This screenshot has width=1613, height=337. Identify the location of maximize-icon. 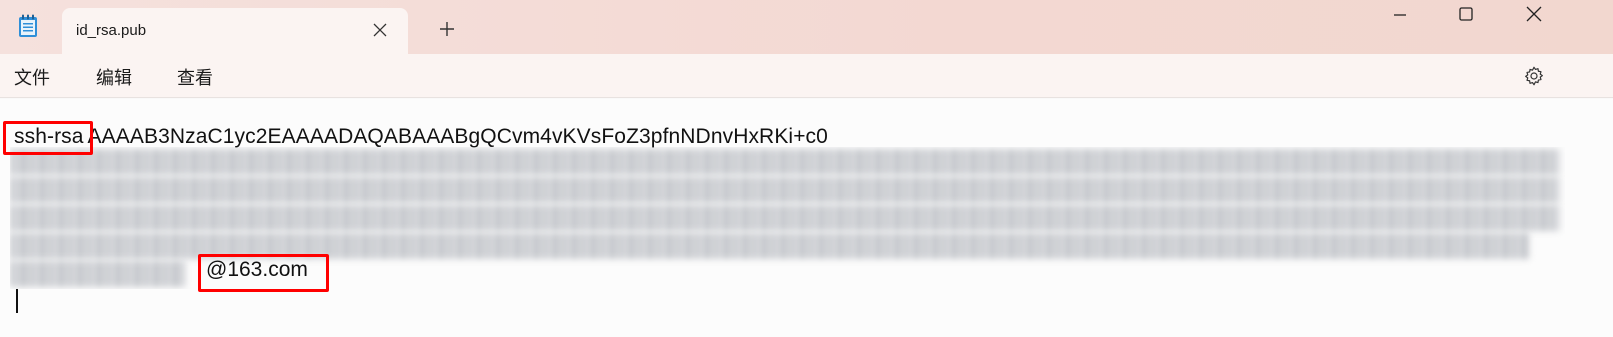
(1466, 14).